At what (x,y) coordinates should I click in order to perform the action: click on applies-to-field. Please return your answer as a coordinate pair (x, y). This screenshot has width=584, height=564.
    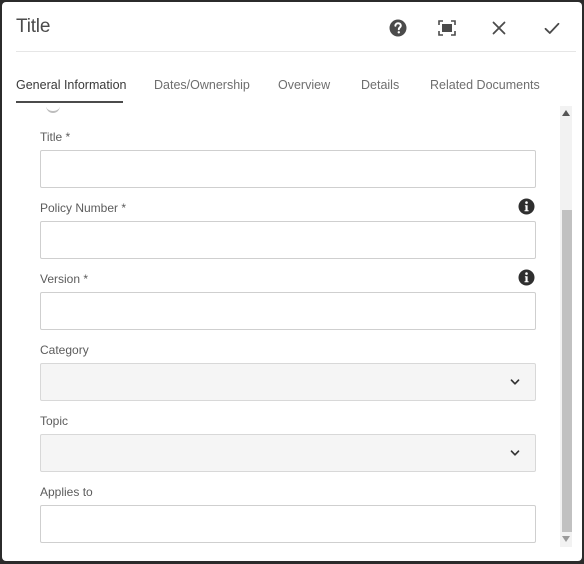
    Looking at the image, I should click on (288, 524).